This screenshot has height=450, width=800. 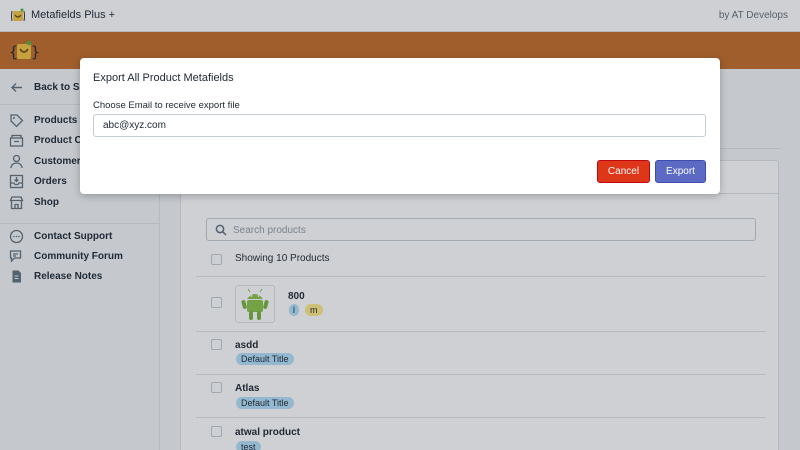 I want to click on modal-title: Export All Product Metafields, so click(x=163, y=78).